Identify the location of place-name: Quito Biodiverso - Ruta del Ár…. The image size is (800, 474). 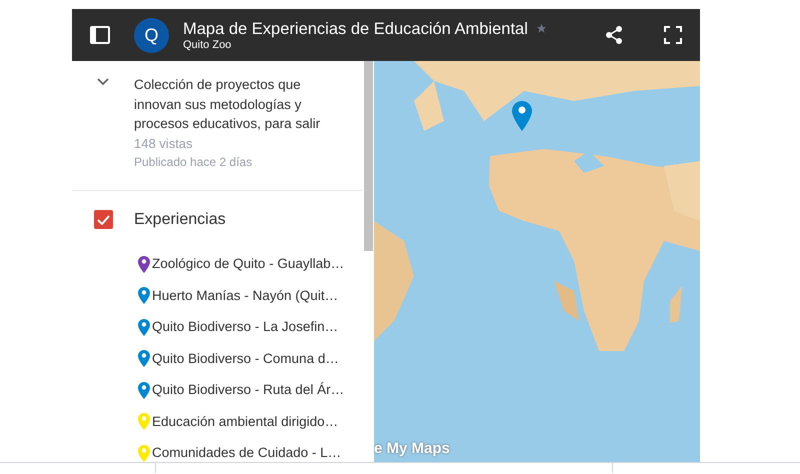
(248, 390).